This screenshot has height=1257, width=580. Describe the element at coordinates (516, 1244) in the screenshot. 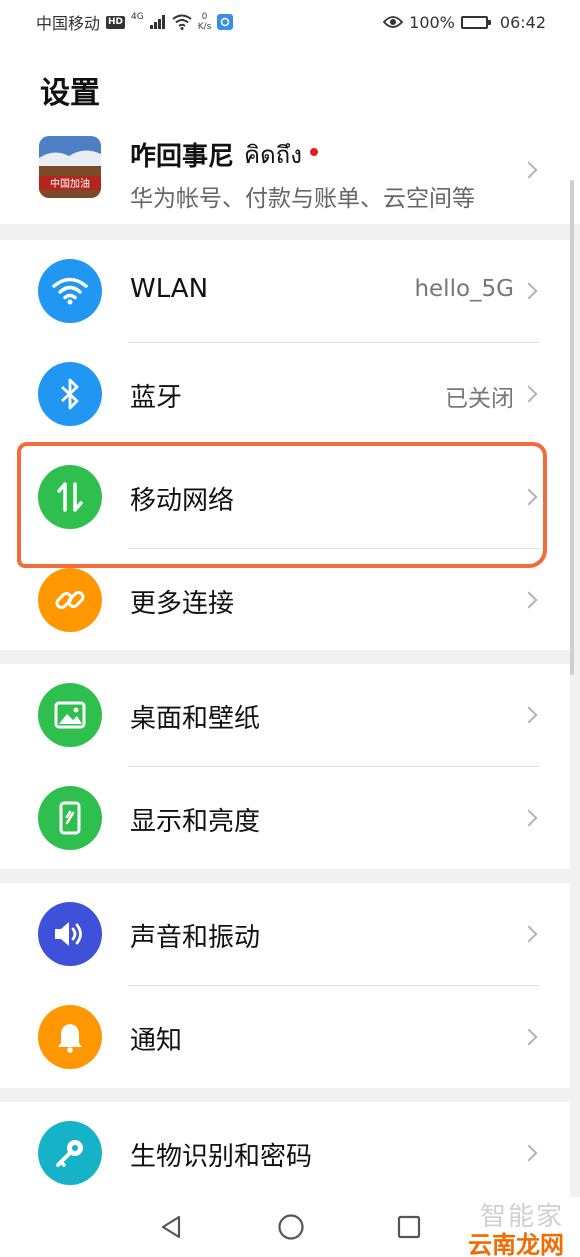

I see `watermark-bottom: 云南龙网` at that location.